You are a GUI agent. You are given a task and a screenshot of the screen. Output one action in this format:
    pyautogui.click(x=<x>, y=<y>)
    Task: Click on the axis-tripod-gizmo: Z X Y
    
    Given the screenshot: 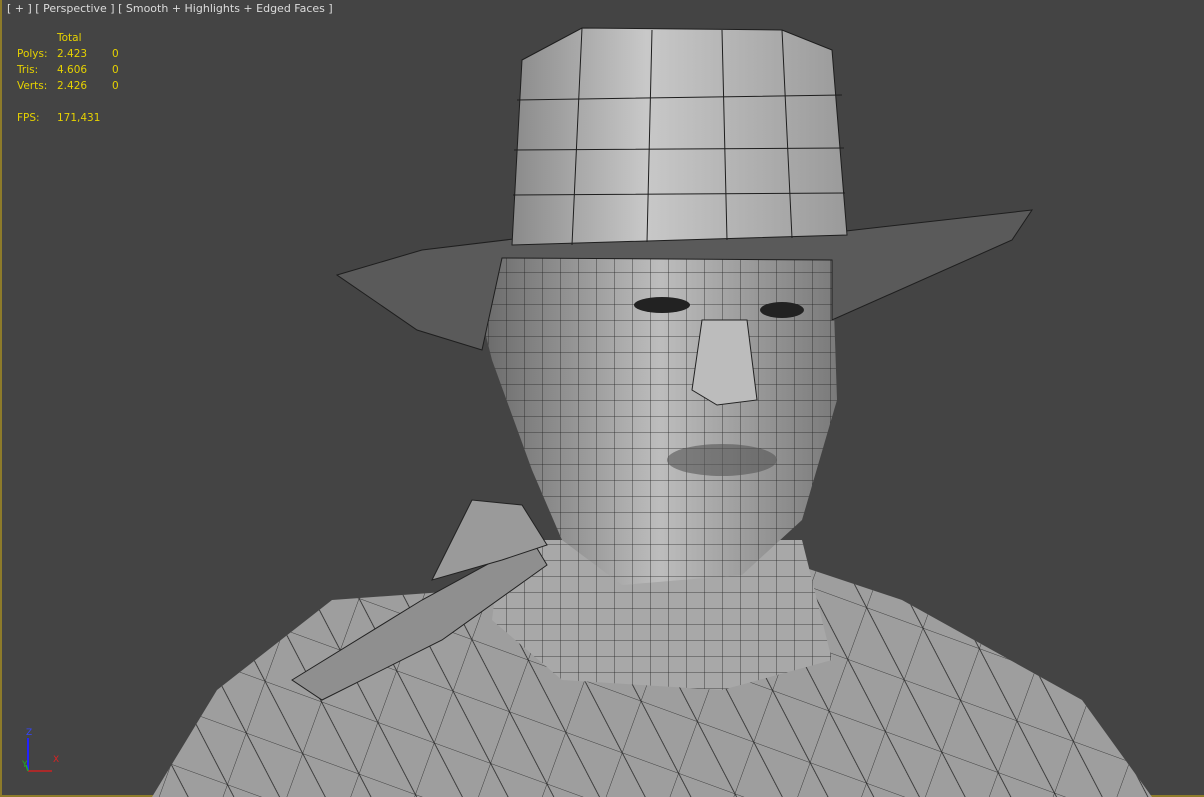 What is the action you would take?
    pyautogui.click(x=41, y=754)
    